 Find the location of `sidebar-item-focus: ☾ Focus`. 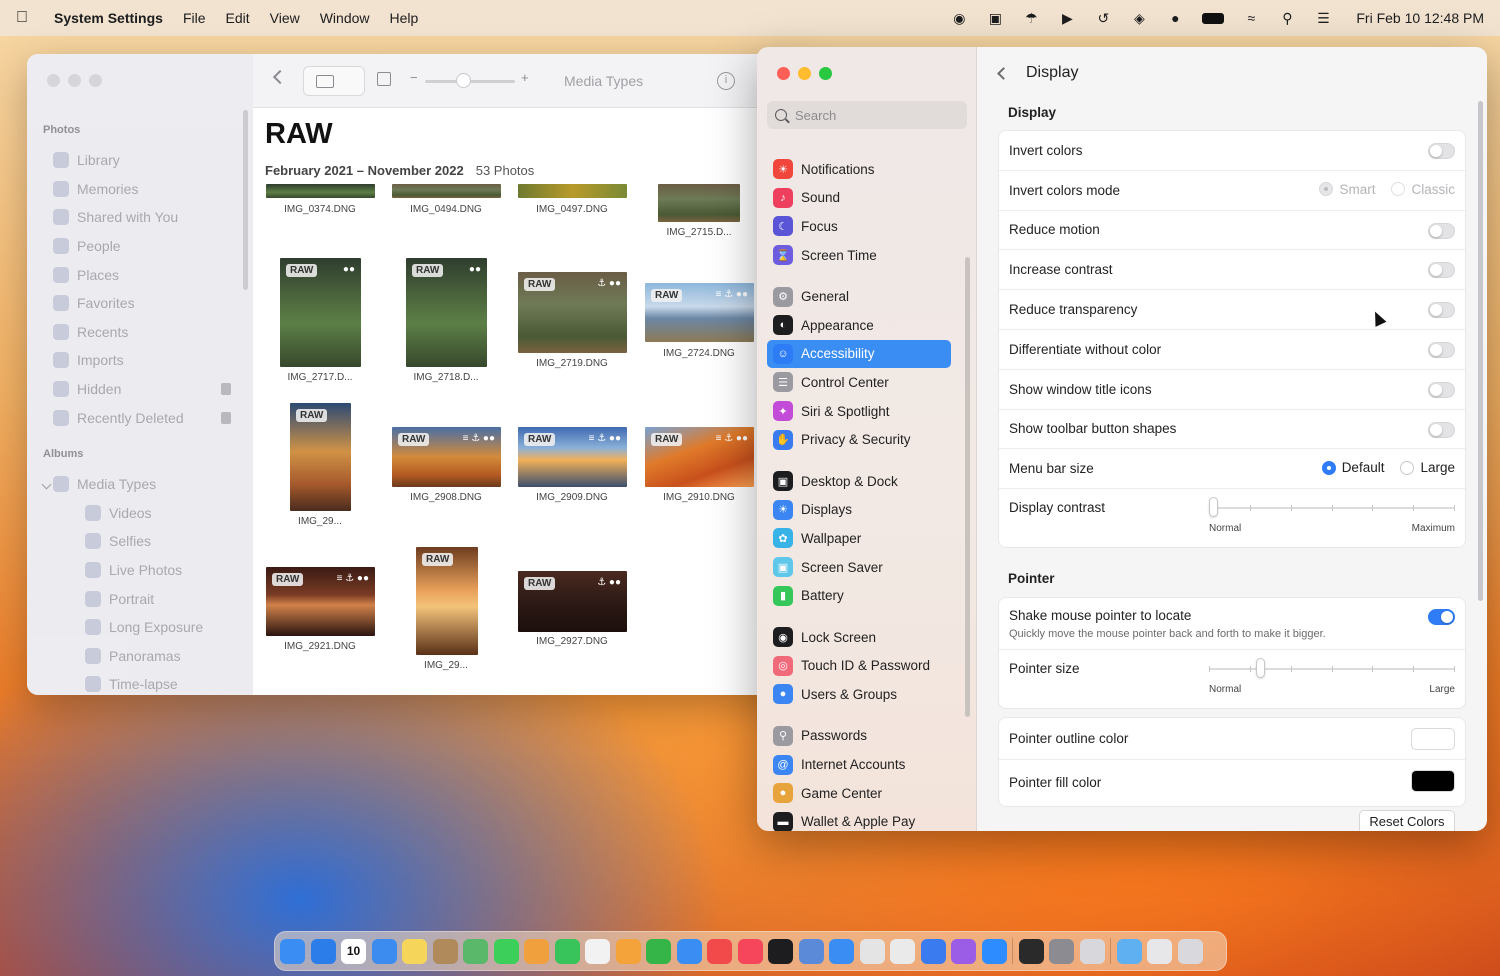

sidebar-item-focus: ☾ Focus is located at coordinates (867, 226).